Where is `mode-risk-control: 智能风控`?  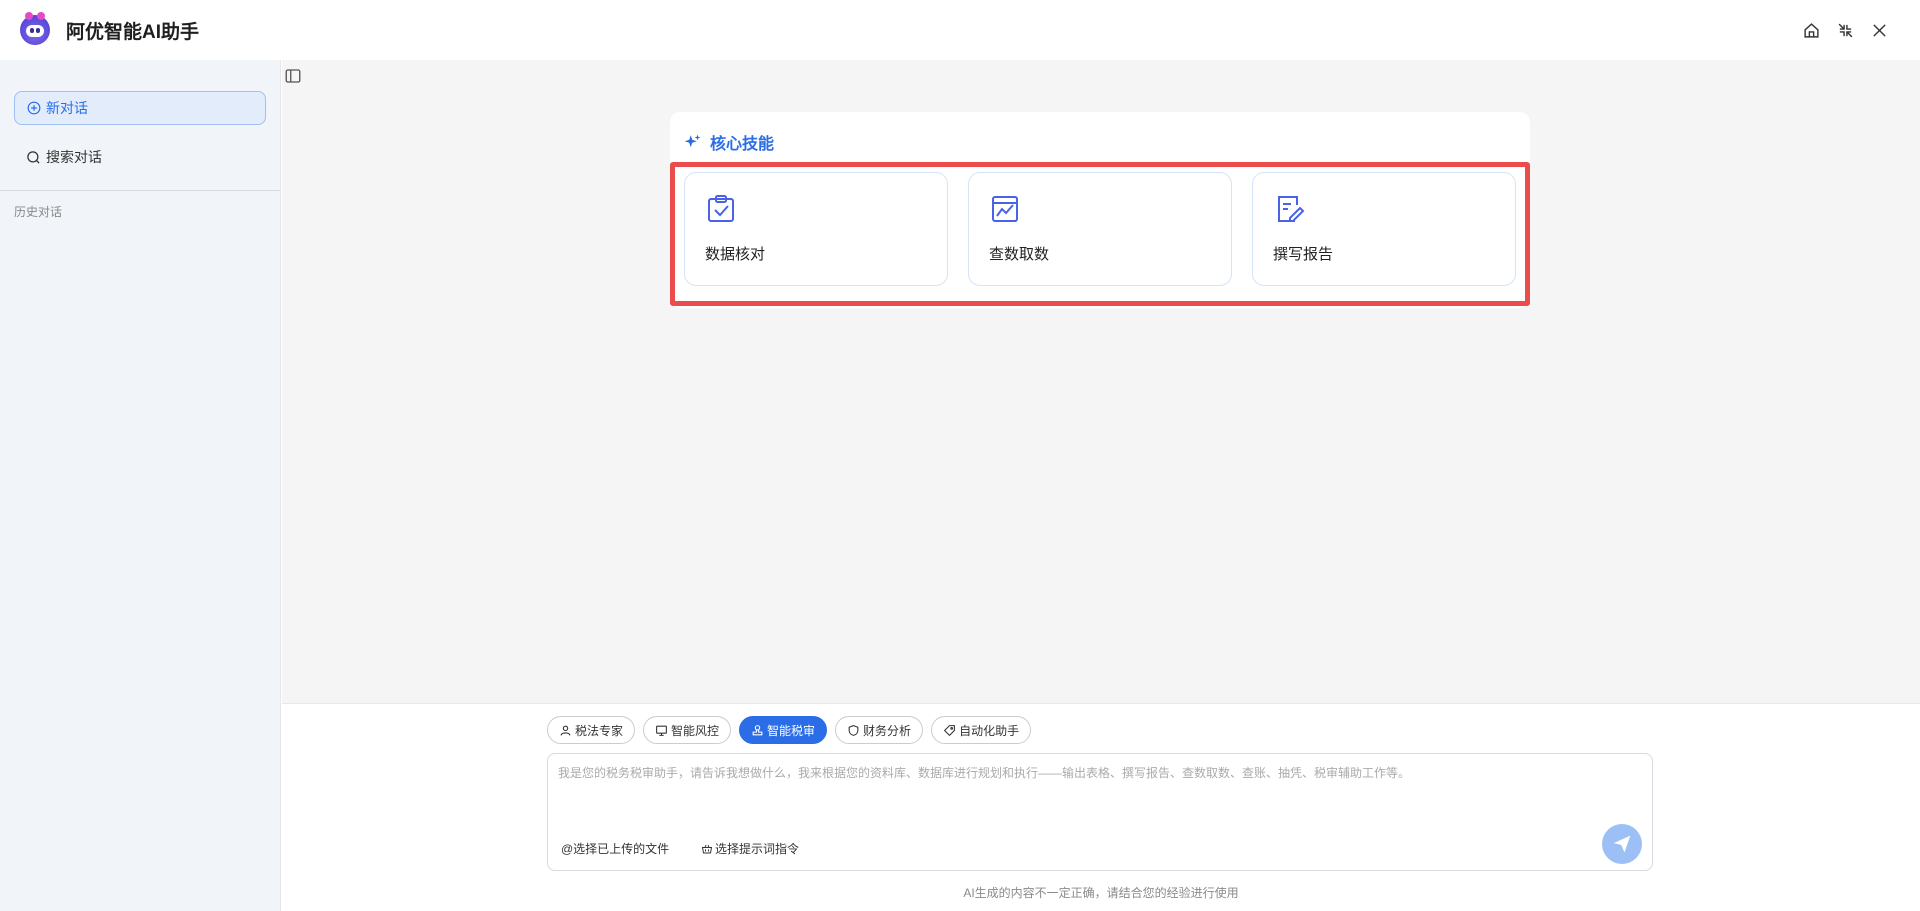 mode-risk-control: 智能风控 is located at coordinates (687, 730).